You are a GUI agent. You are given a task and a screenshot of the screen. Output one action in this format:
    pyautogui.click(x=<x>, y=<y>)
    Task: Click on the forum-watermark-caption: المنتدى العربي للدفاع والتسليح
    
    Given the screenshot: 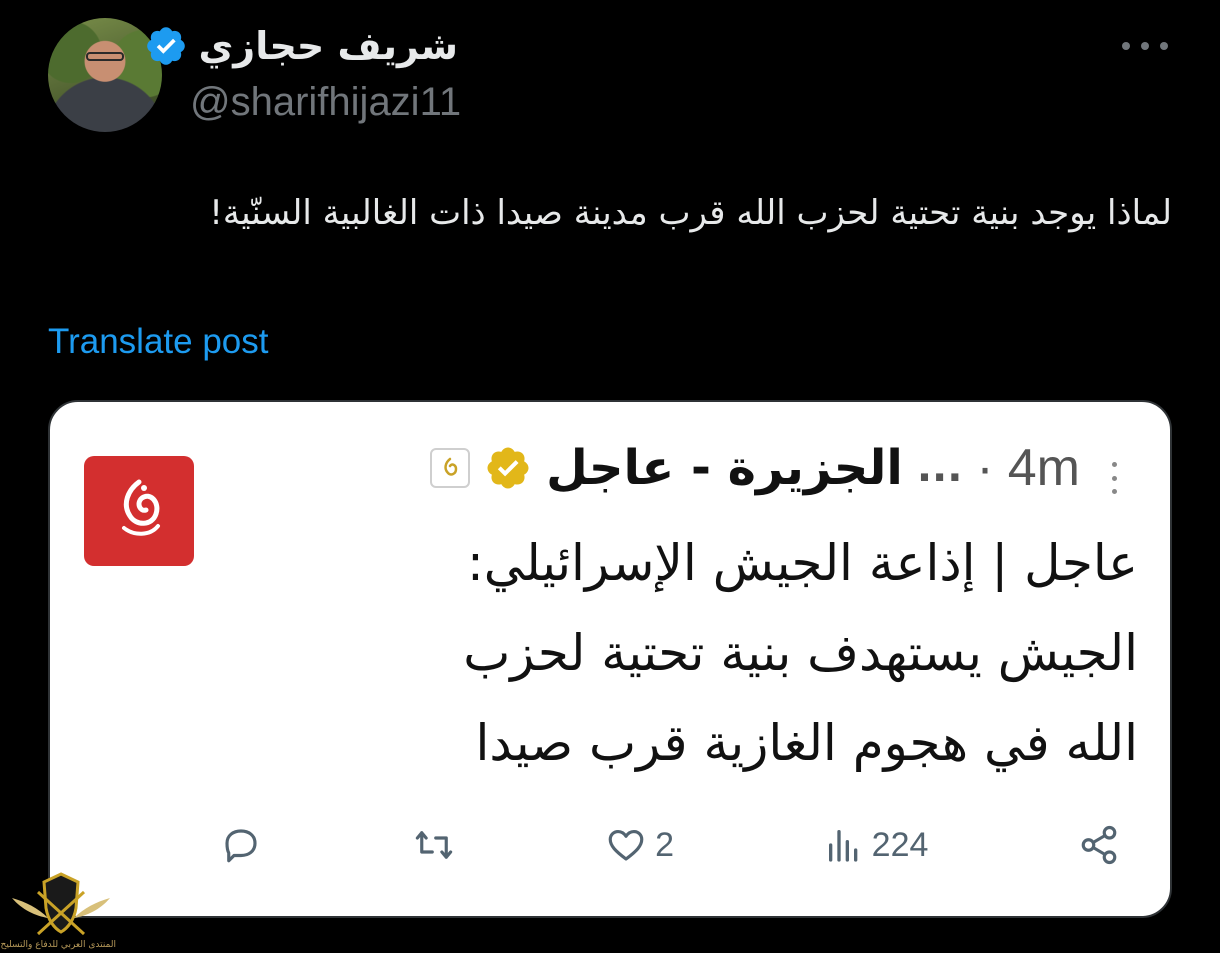 What is the action you would take?
    pyautogui.click(x=58, y=945)
    